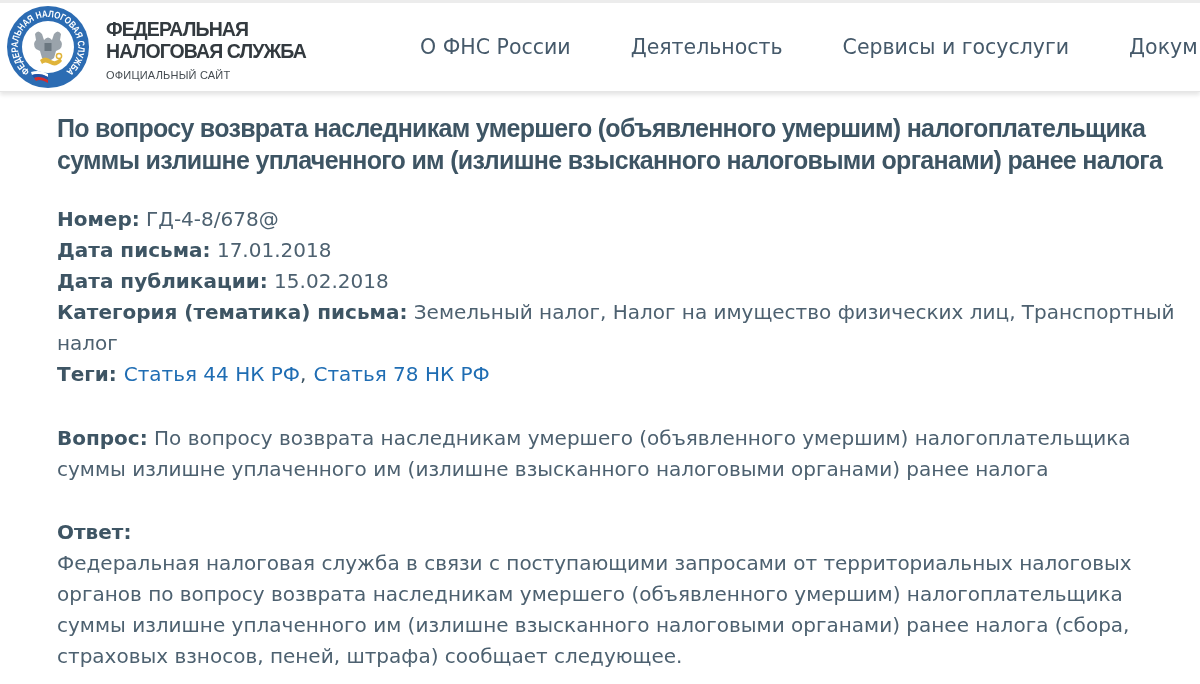 This screenshot has width=1200, height=684. I want to click on question-text: Вопрос: По вопросу возврата наследникам умершего (объявленного умершим) налогоплательщика суммы излишне уплаченного им (излишне взысканного налоговыми органами) ранее налога, so click(594, 454).